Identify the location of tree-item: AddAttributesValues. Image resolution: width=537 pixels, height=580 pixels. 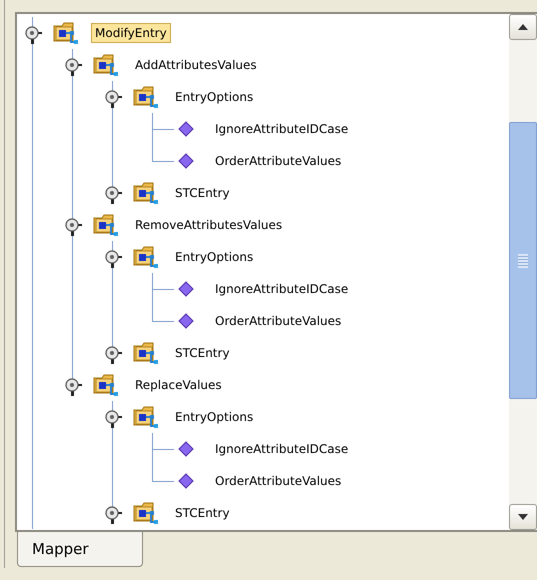
(196, 65).